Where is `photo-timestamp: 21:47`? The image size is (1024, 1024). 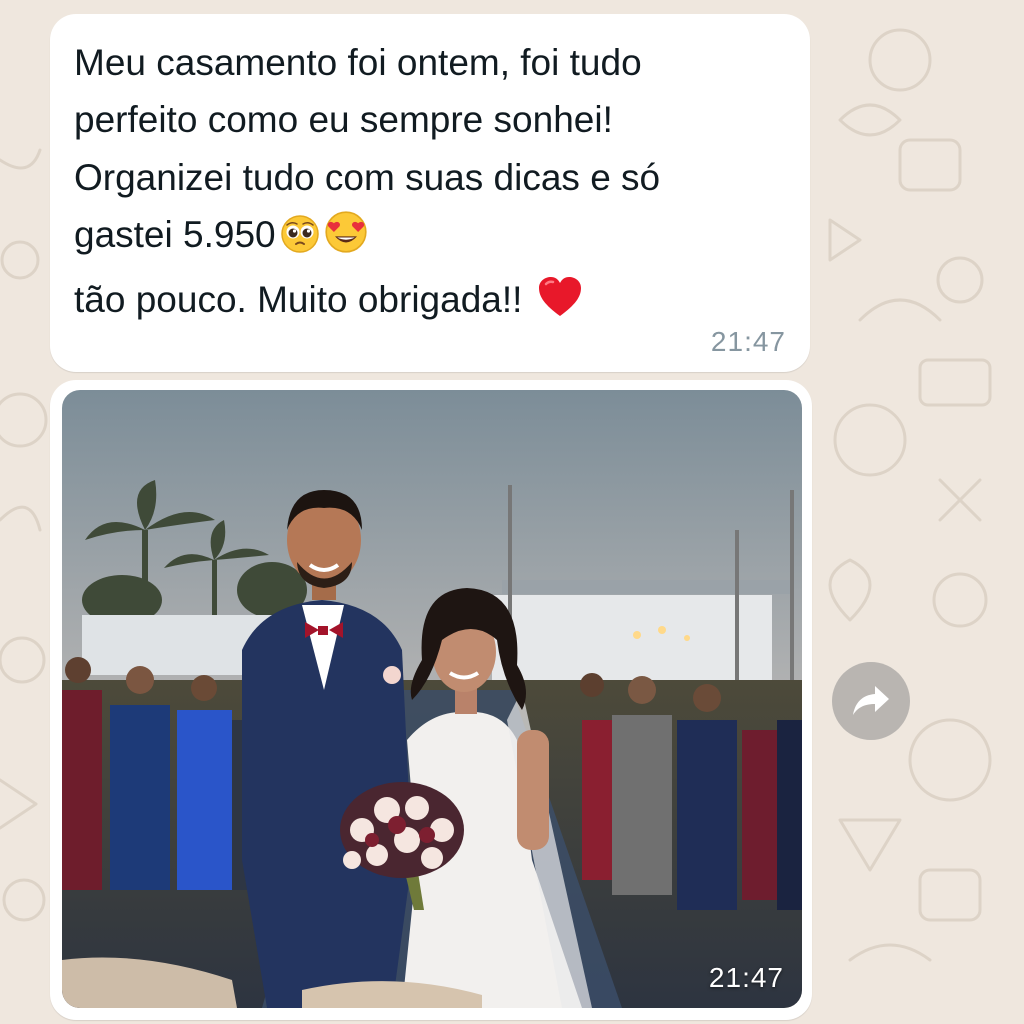 photo-timestamp: 21:47 is located at coordinates (746, 977).